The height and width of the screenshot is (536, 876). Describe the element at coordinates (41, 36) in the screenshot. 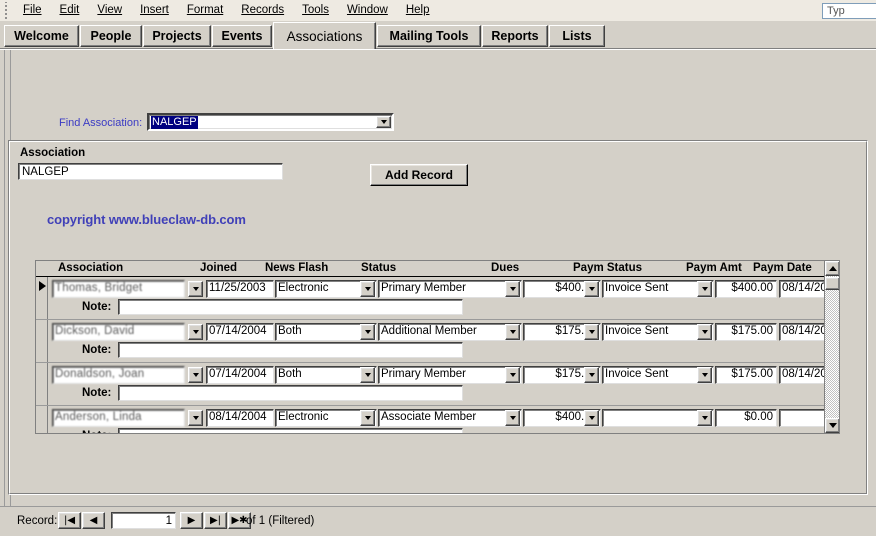

I see `tab-welcome: Welcome` at that location.